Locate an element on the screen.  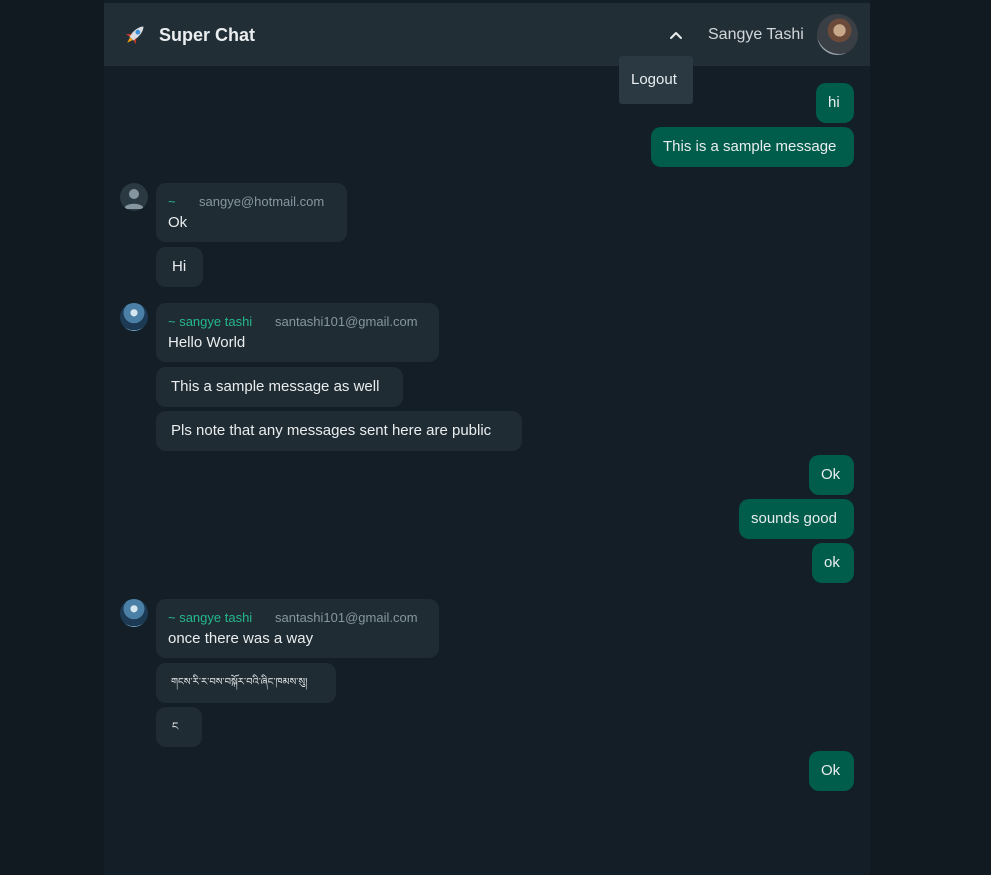
incoming-message: ང is located at coordinates (179, 727).